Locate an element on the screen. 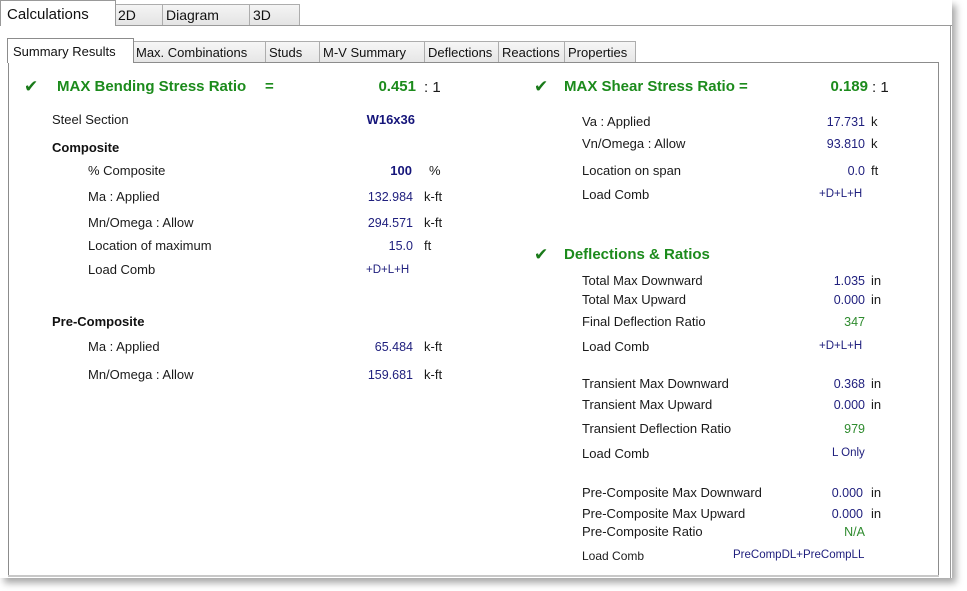  shear-vn-value: 93.810 is located at coordinates (845, 144).